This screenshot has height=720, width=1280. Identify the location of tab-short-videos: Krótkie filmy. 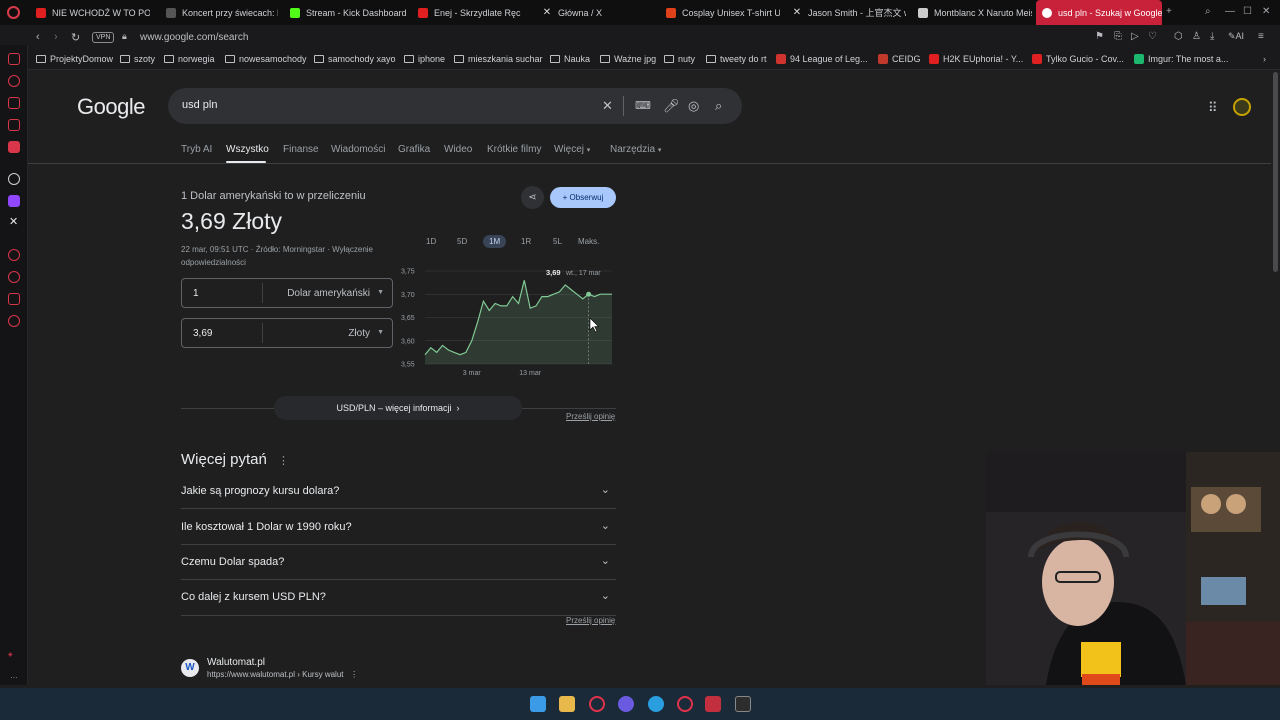
(514, 149).